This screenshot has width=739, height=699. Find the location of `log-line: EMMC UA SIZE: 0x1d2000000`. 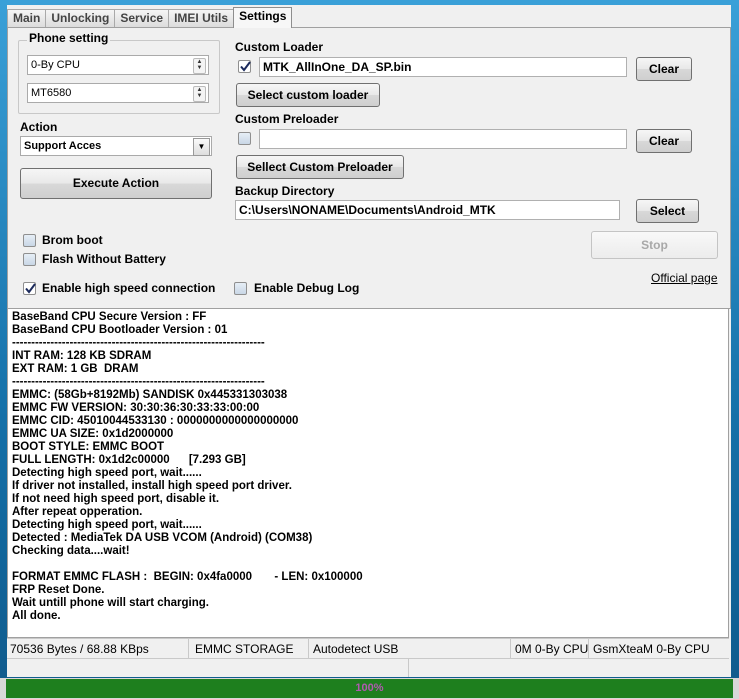

log-line: EMMC UA SIZE: 0x1d2000000 is located at coordinates (93, 434).